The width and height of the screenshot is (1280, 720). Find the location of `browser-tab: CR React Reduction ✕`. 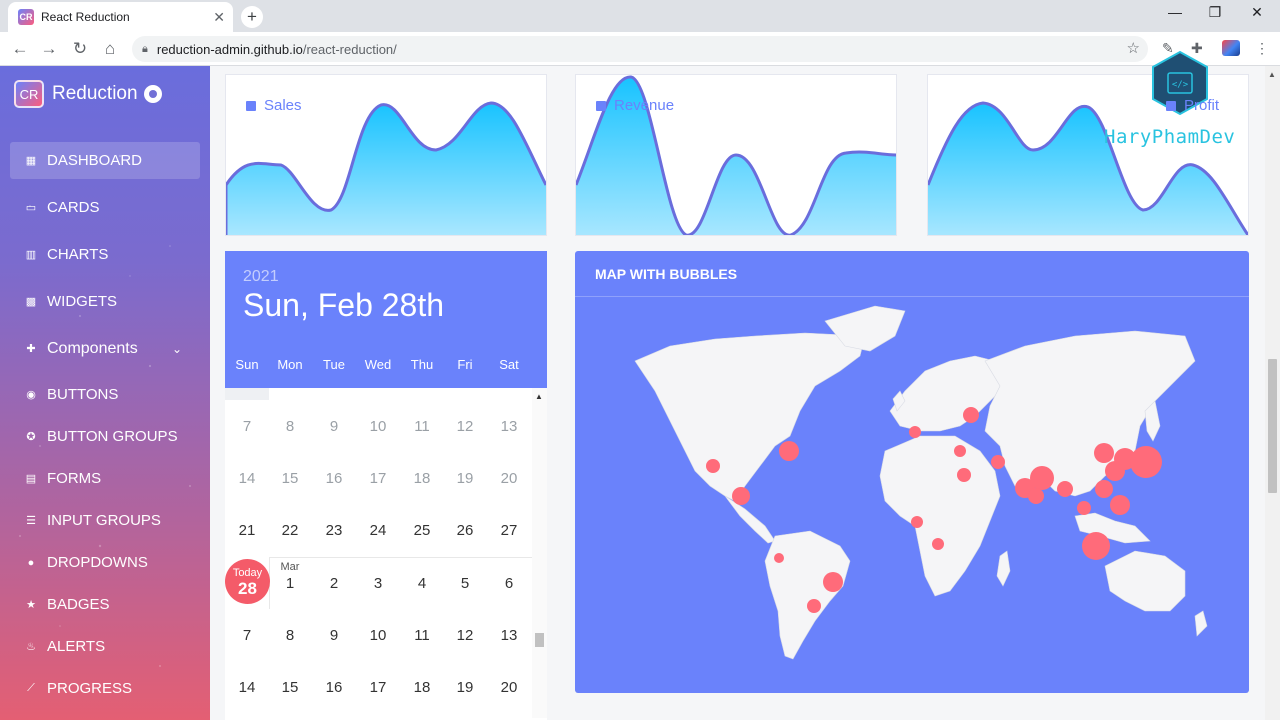

browser-tab: CR React Reduction ✕ is located at coordinates (120, 17).